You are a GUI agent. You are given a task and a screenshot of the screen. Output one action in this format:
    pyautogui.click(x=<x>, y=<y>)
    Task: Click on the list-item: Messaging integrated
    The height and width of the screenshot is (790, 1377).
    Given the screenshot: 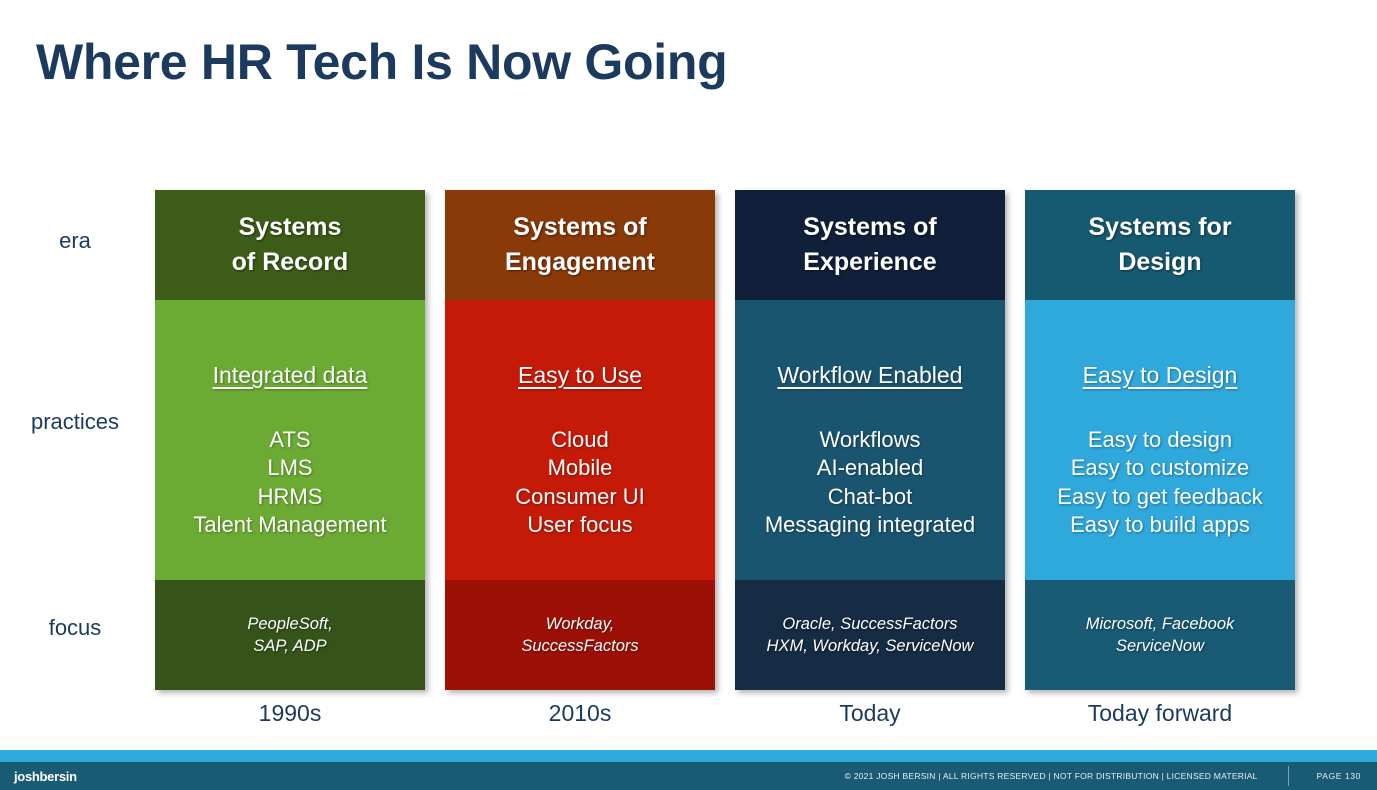 What is the action you would take?
    pyautogui.click(x=870, y=525)
    